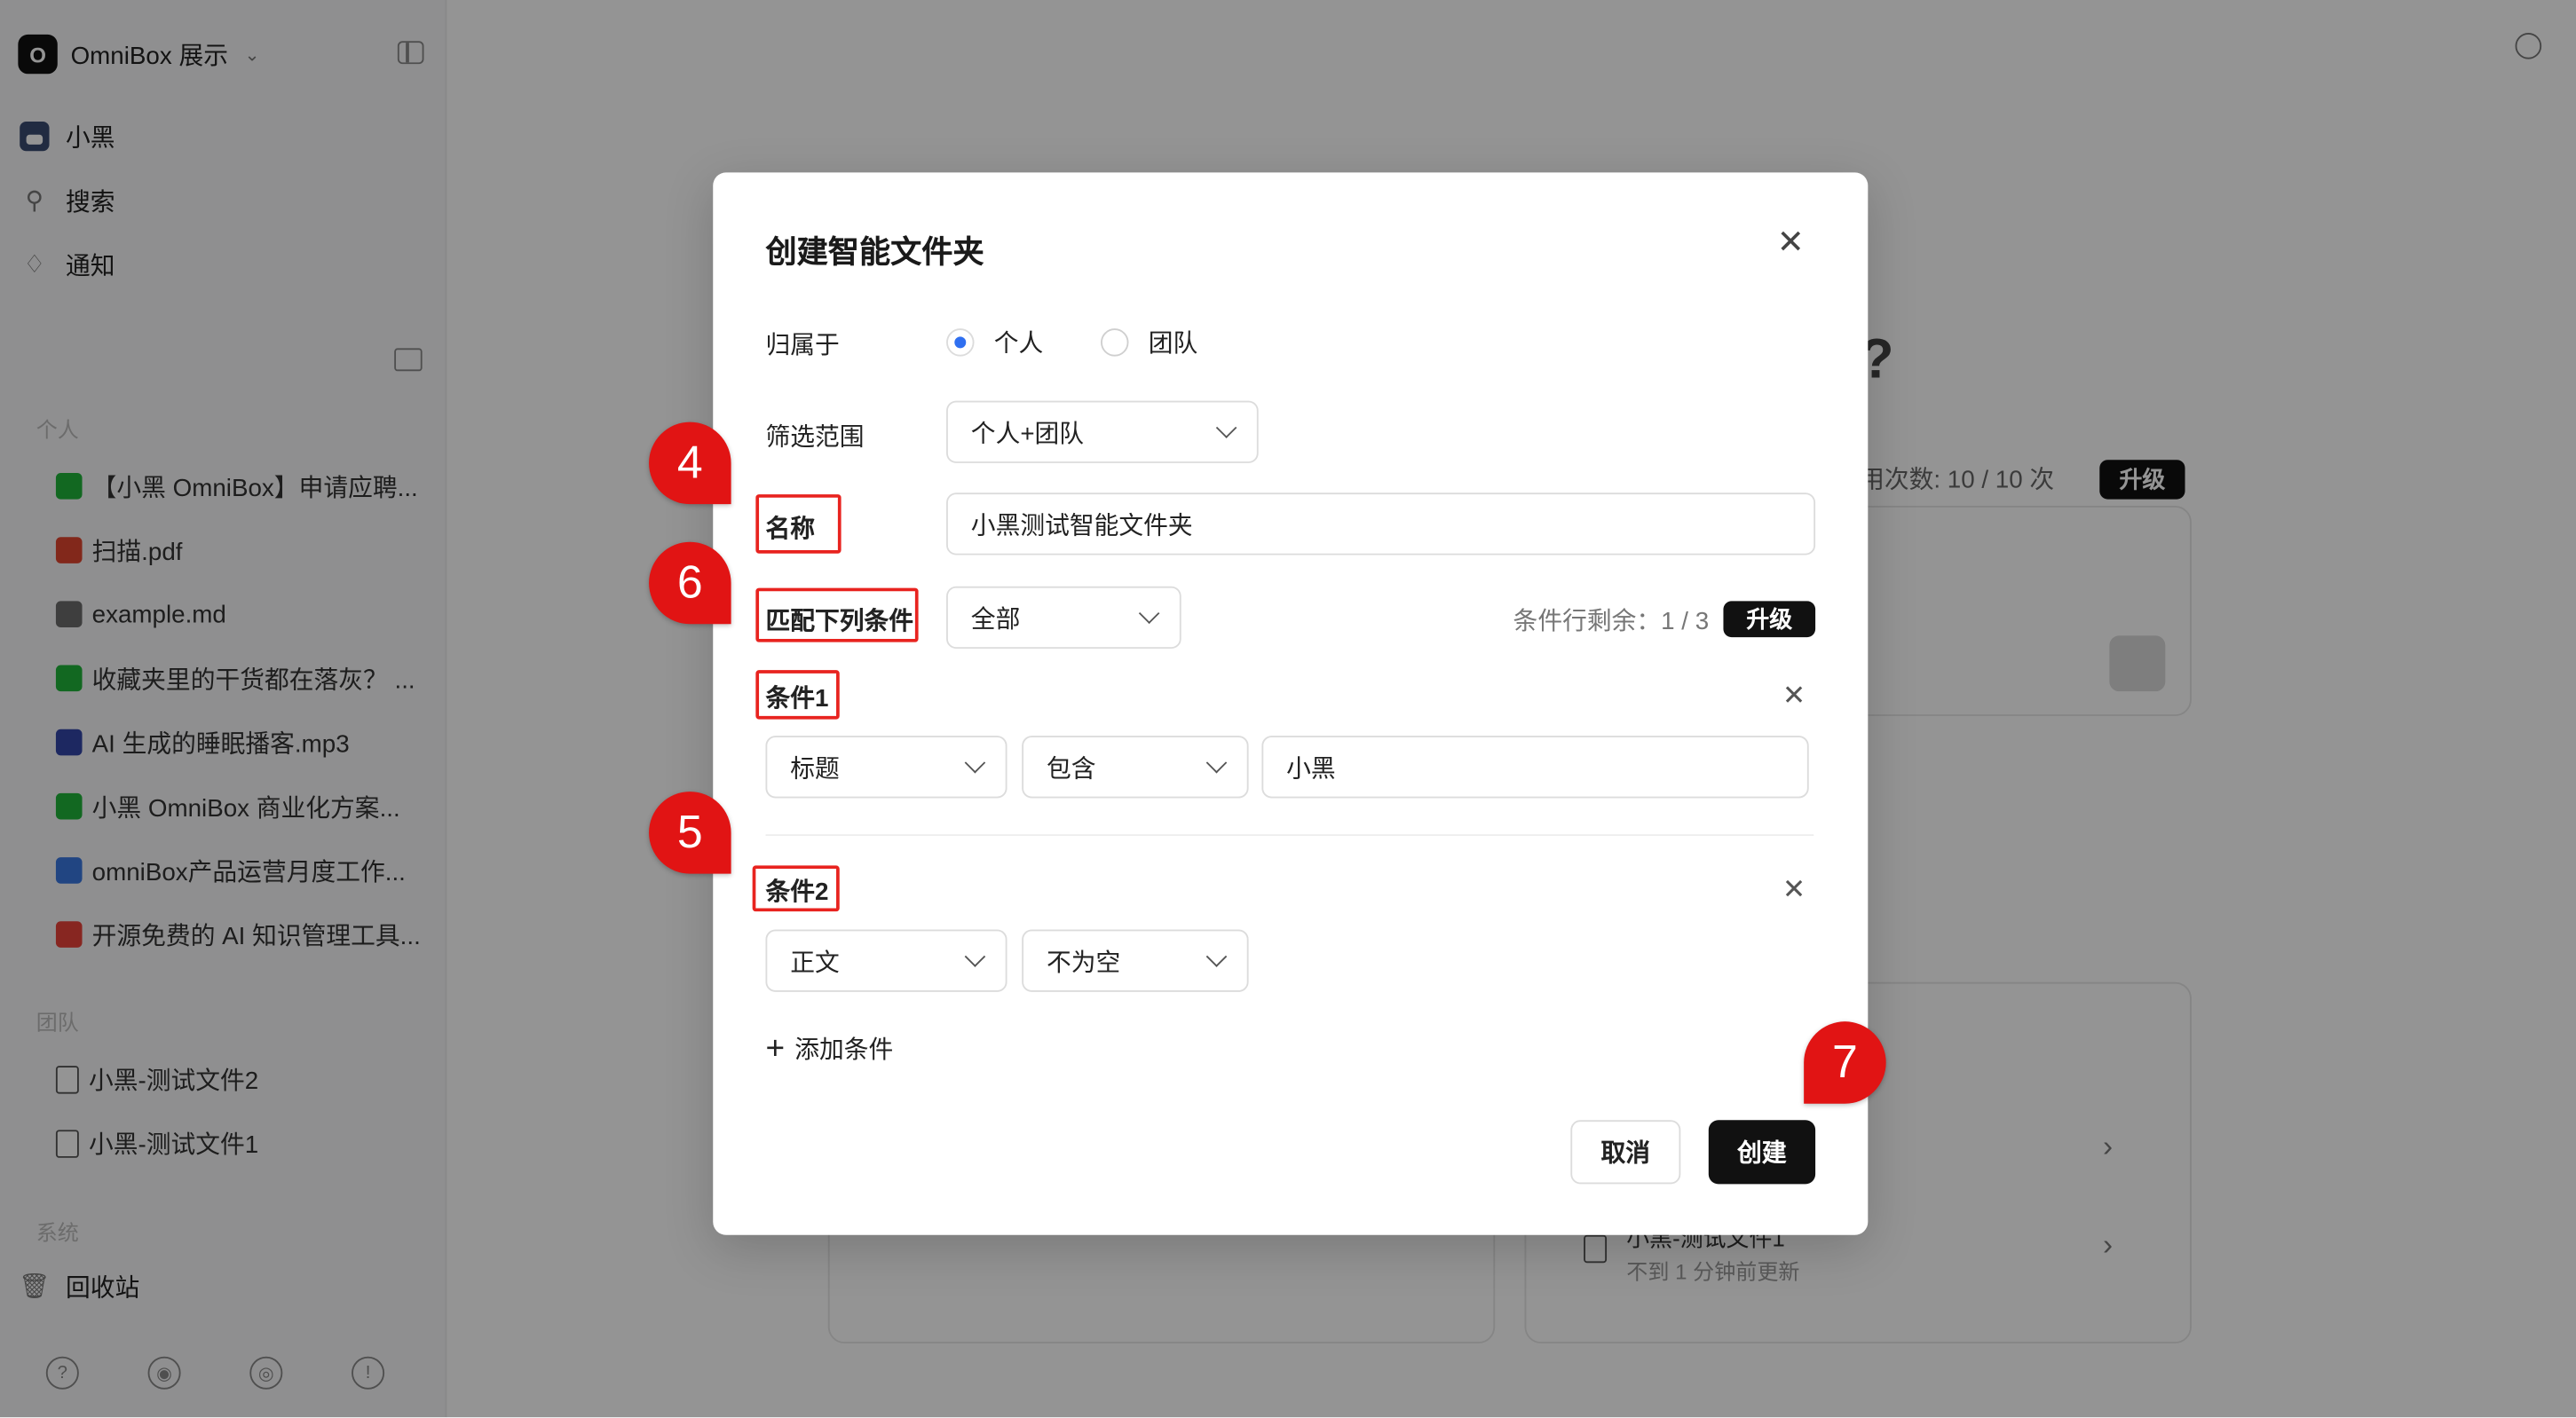  What do you see at coordinates (690, 463) in the screenshot?
I see `step-marker-4: 4` at bounding box center [690, 463].